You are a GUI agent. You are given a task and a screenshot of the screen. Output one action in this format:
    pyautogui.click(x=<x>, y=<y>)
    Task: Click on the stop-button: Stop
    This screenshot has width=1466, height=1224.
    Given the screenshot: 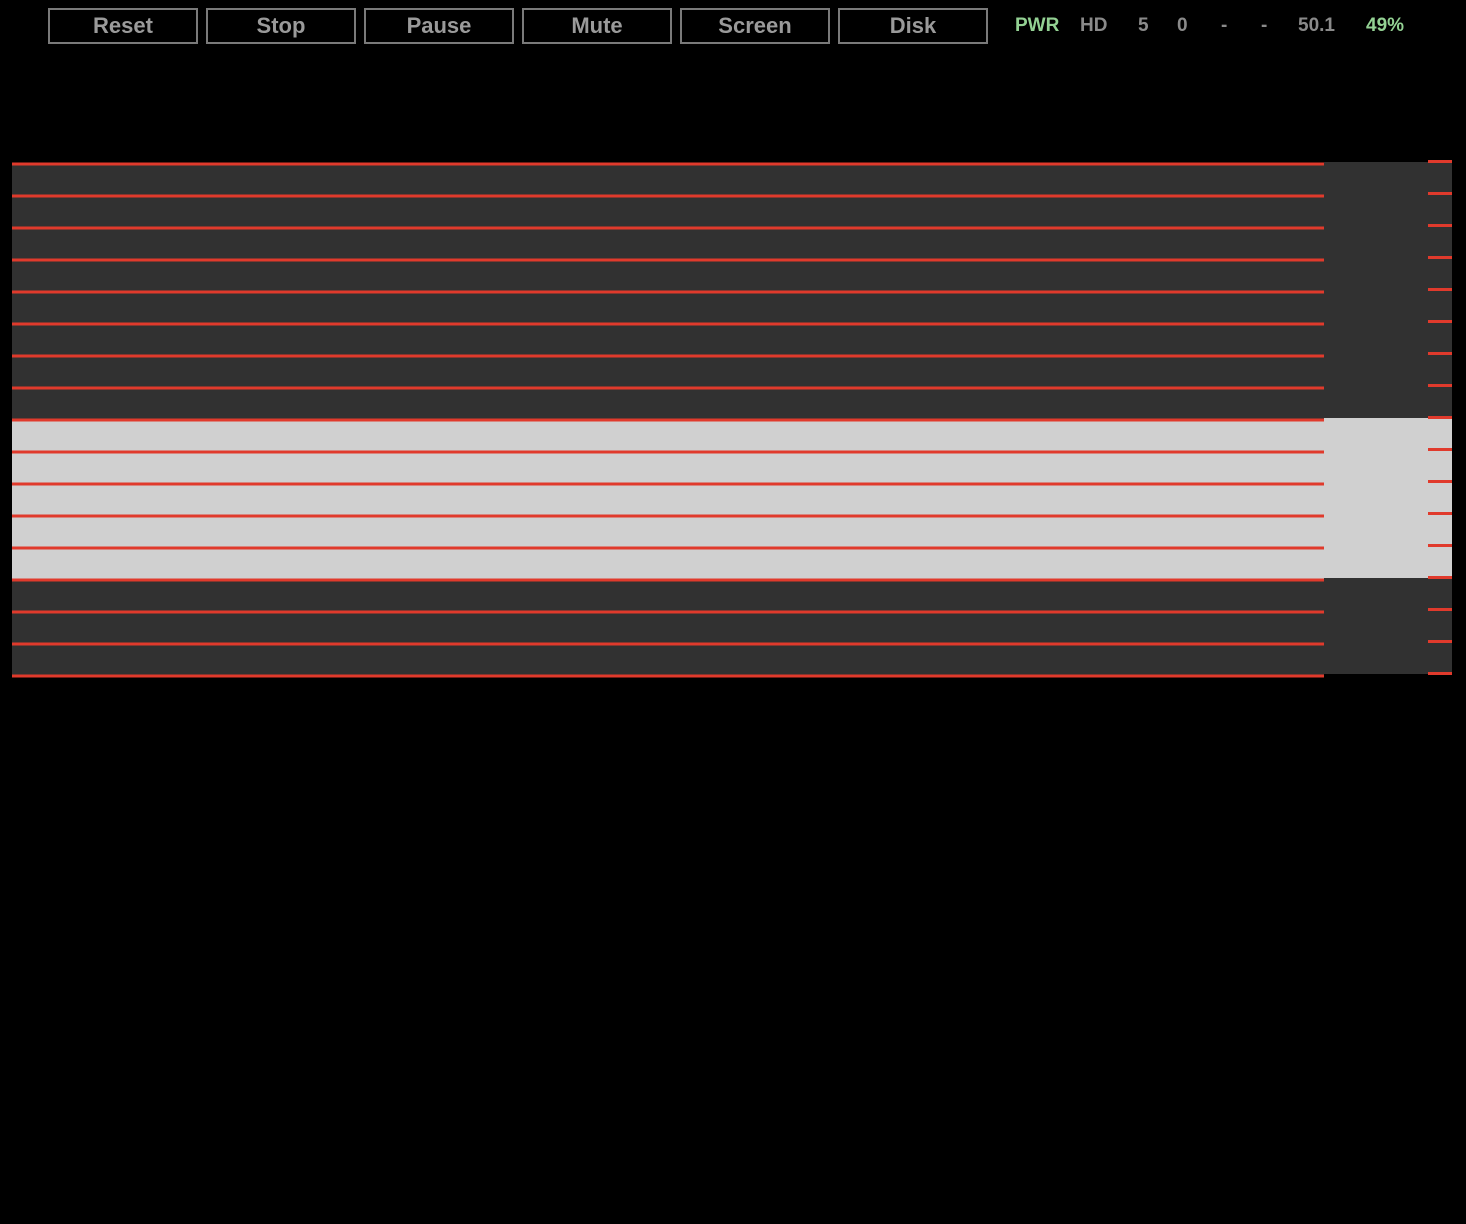 What is the action you would take?
    pyautogui.click(x=281, y=26)
    